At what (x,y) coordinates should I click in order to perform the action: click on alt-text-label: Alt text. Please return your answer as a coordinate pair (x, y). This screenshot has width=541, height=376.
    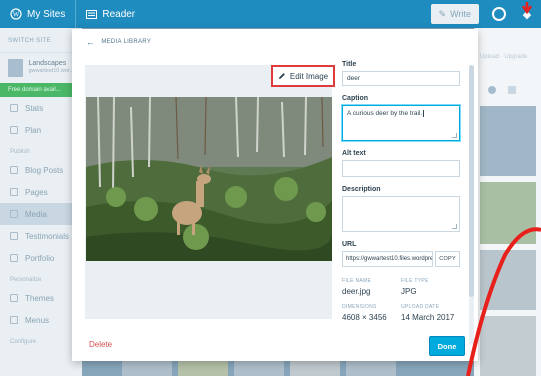
    Looking at the image, I should click on (354, 153).